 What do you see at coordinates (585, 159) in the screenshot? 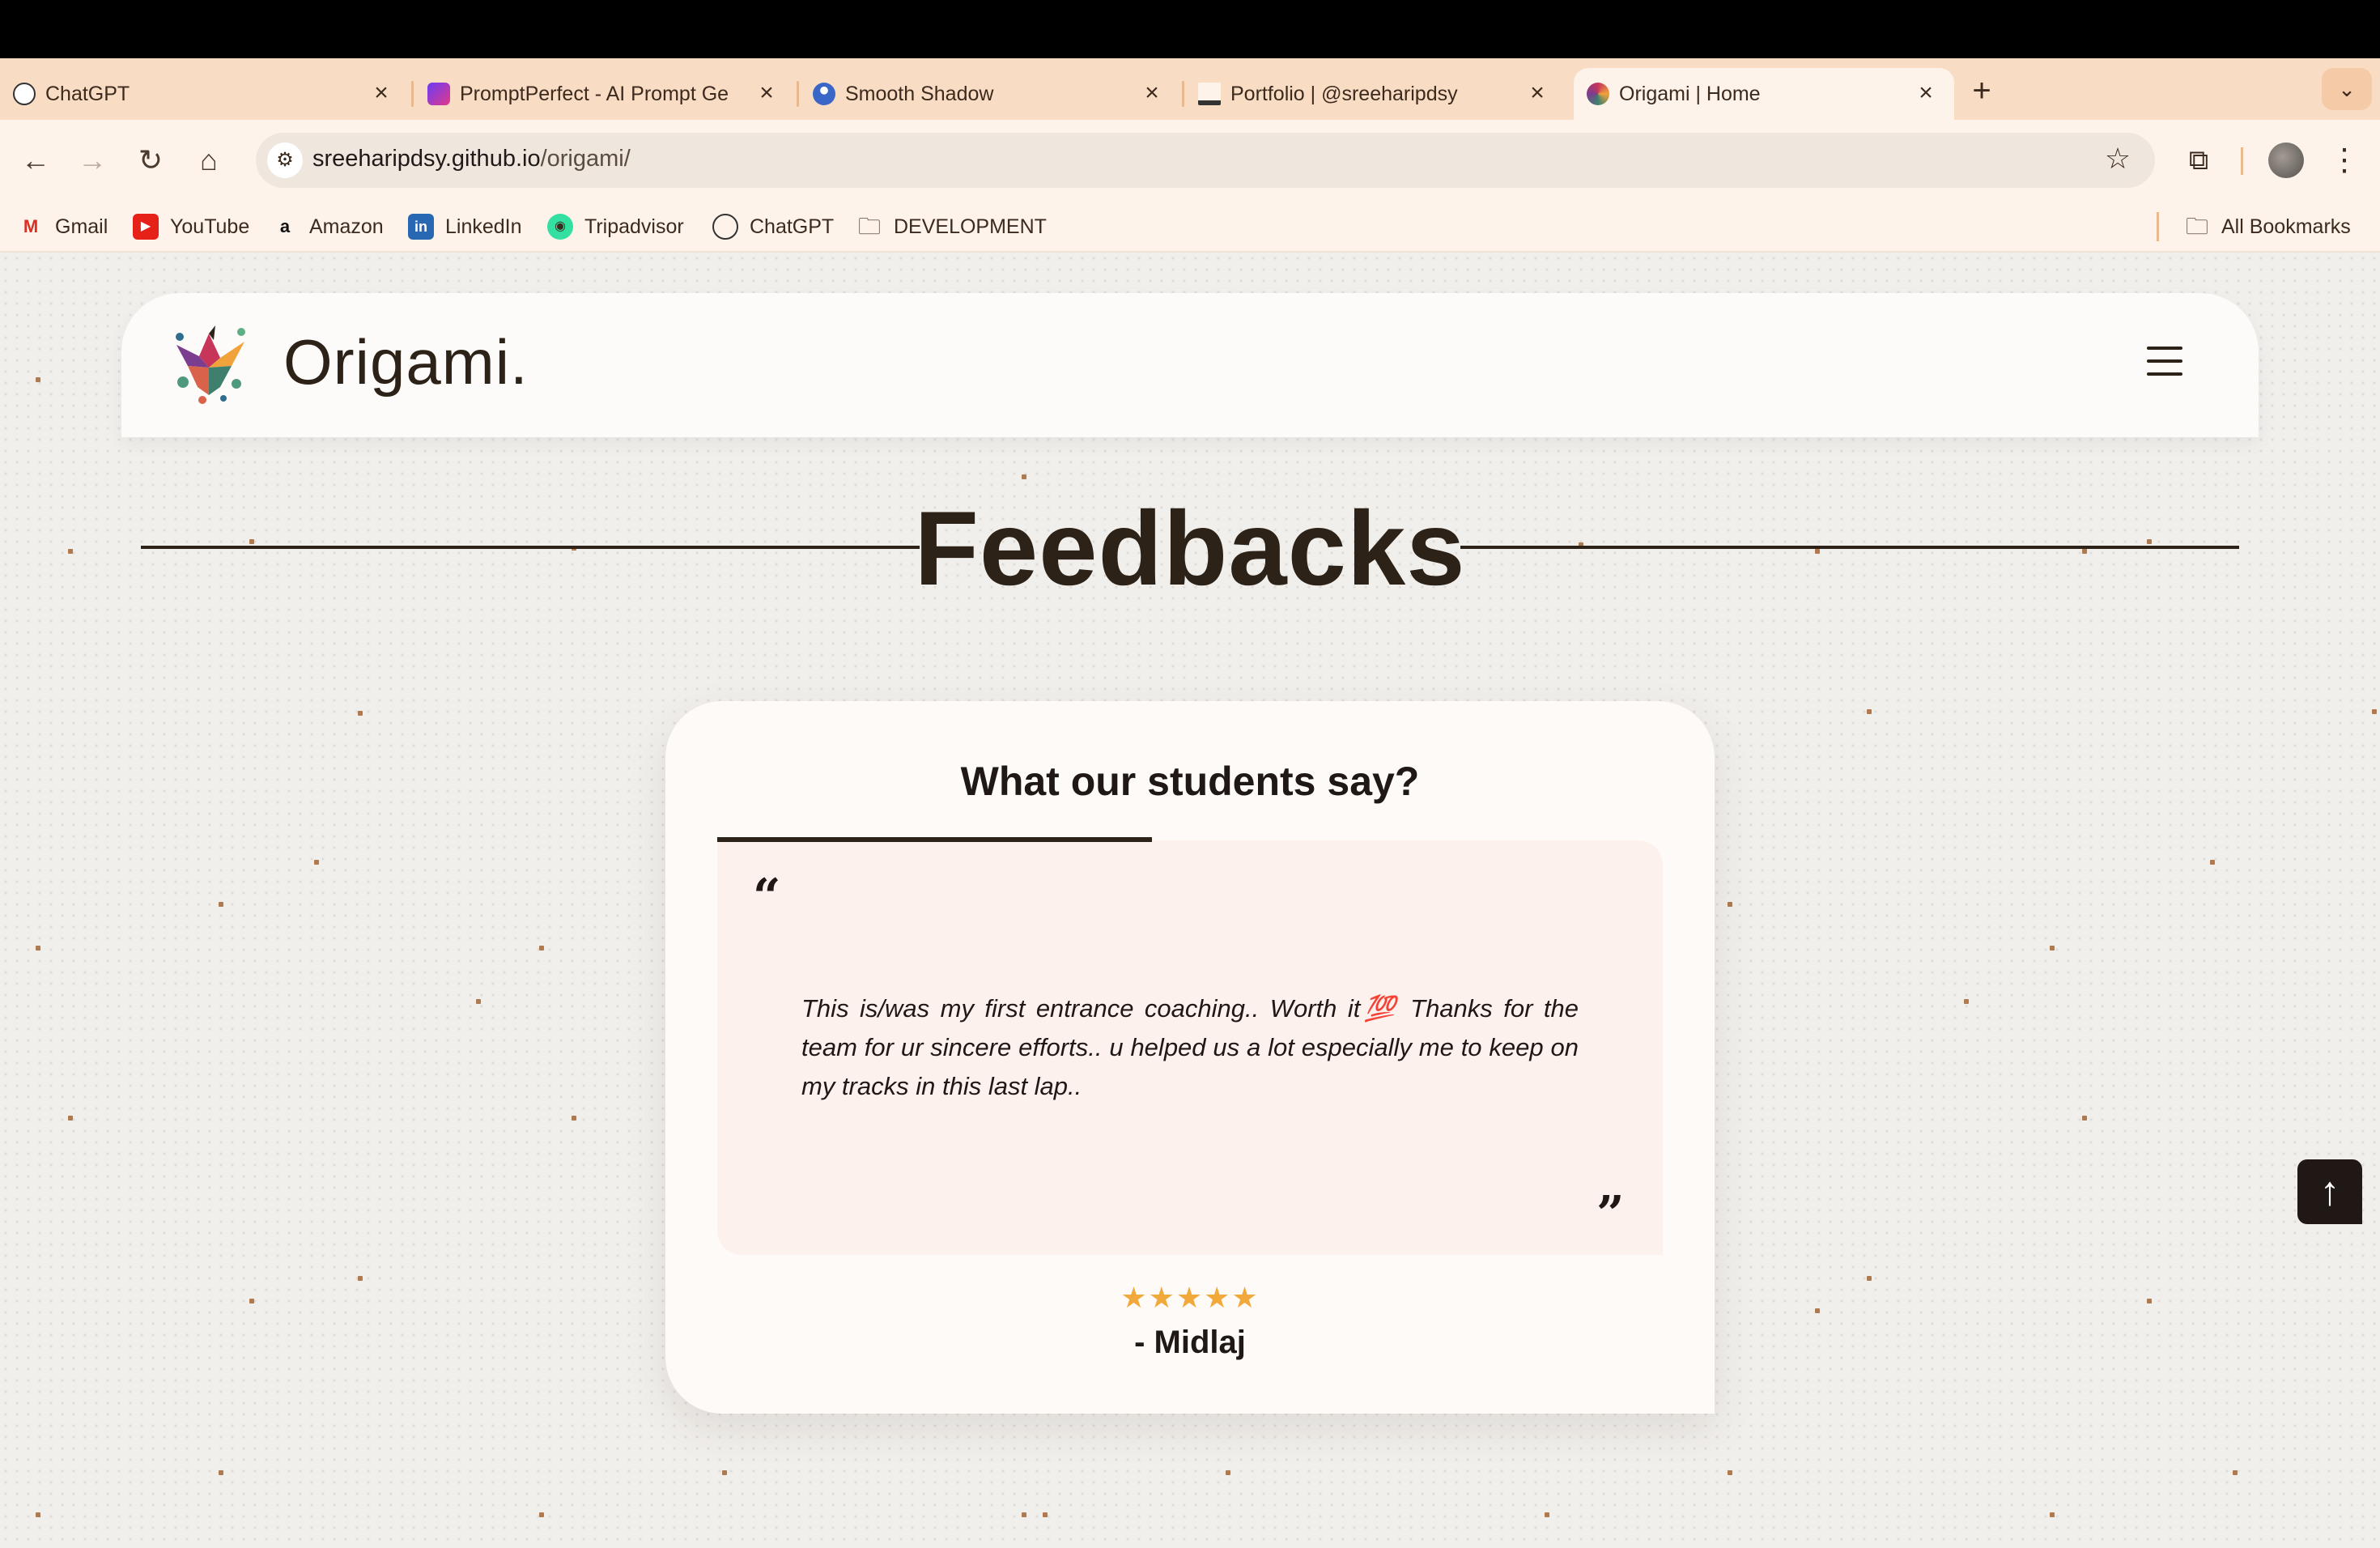
I see `url-path: /origami/` at bounding box center [585, 159].